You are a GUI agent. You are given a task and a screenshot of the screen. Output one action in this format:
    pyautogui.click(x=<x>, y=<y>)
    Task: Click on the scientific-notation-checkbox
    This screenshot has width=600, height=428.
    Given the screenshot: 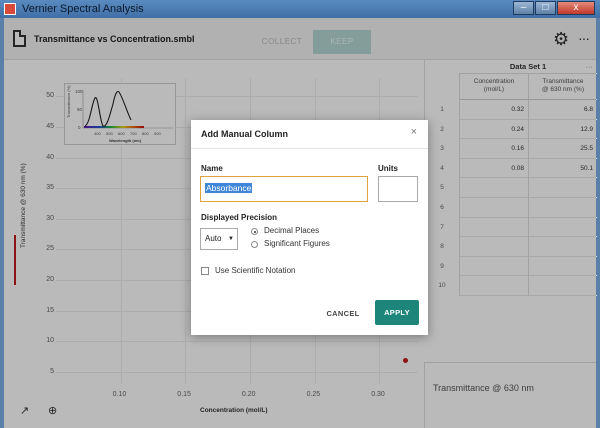 What is the action you would take?
    pyautogui.click(x=205, y=271)
    